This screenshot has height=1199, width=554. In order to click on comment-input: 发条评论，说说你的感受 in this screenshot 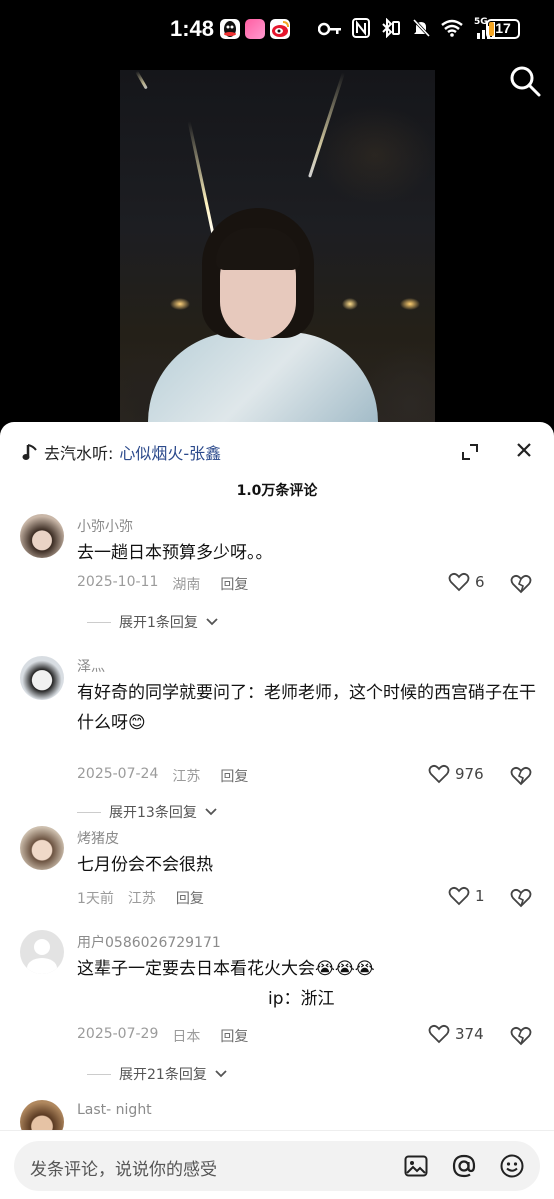, I will do `click(277, 1166)`.